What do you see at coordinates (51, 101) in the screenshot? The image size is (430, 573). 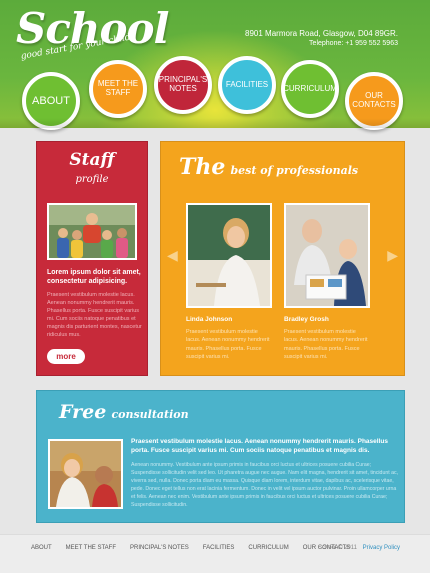 I see `nav-about: ABOUT` at bounding box center [51, 101].